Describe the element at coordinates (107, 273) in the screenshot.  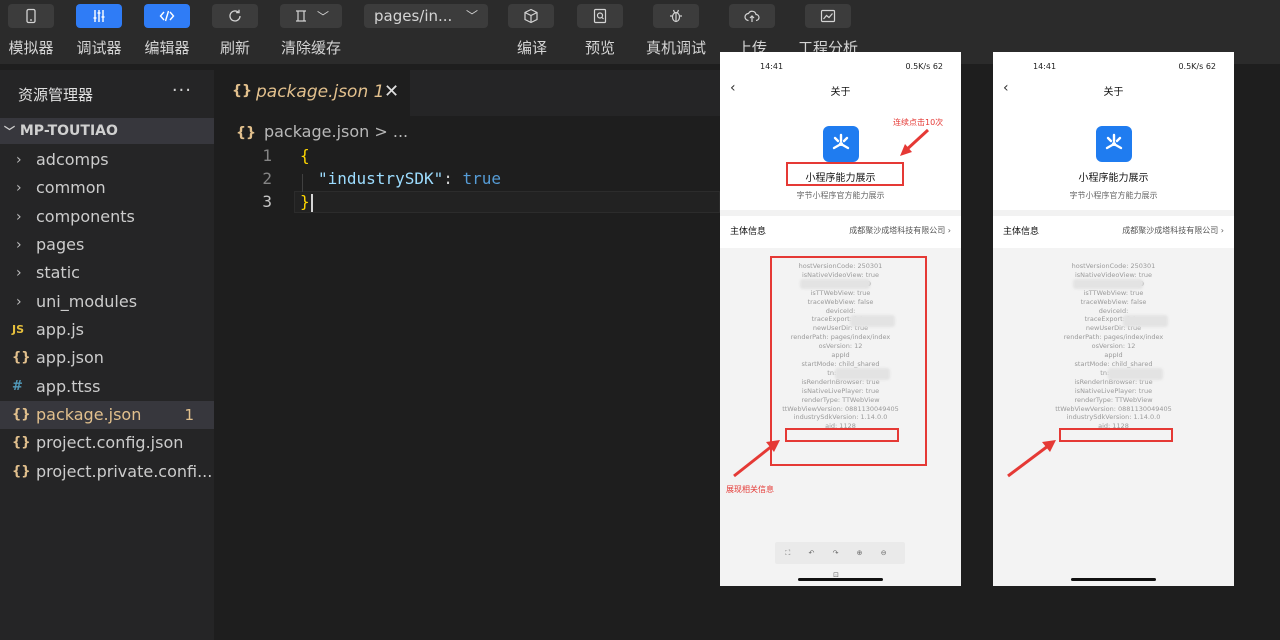
I see `tree-folder-static: › static` at that location.